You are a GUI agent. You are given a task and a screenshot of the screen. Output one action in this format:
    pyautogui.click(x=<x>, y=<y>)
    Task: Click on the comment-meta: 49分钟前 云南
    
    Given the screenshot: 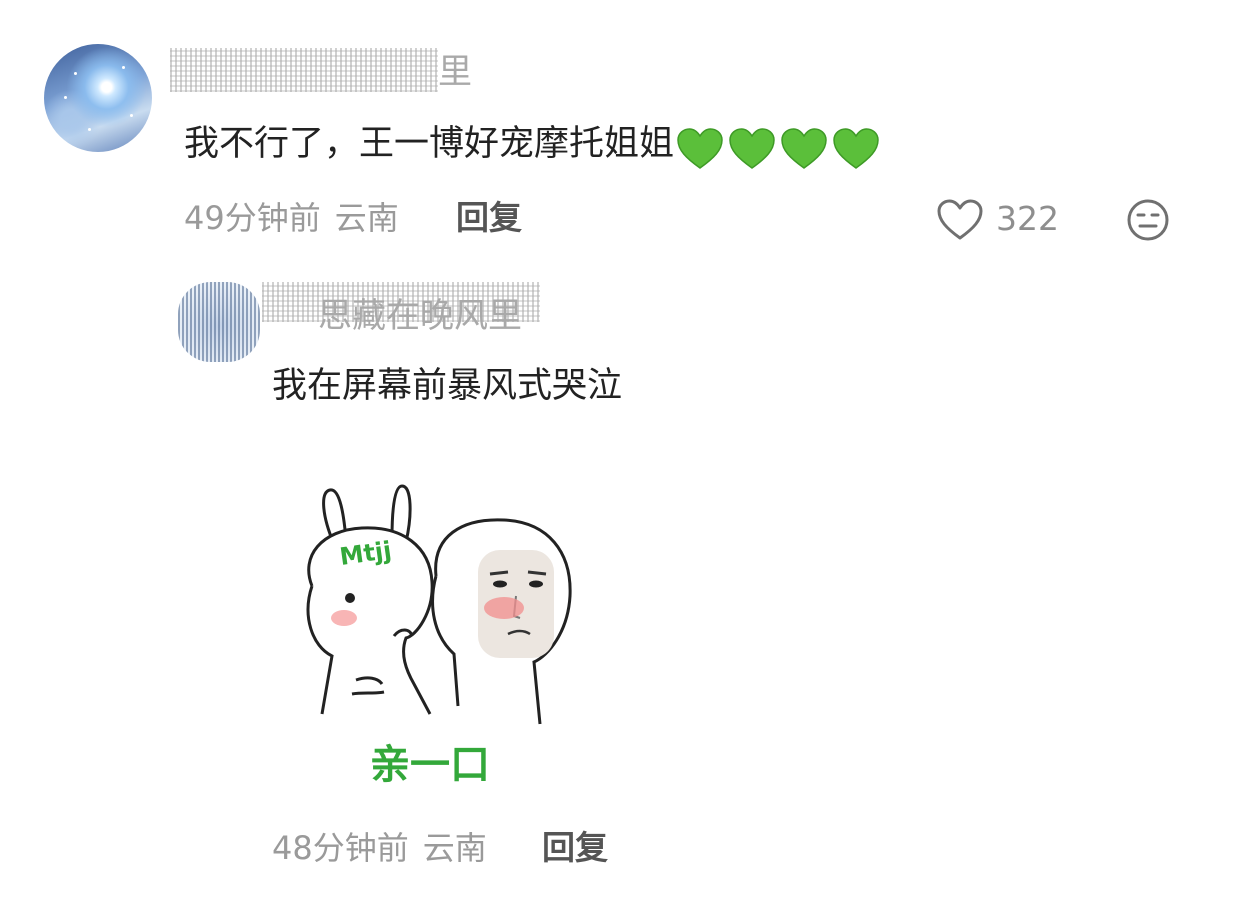 What is the action you would take?
    pyautogui.click(x=291, y=218)
    